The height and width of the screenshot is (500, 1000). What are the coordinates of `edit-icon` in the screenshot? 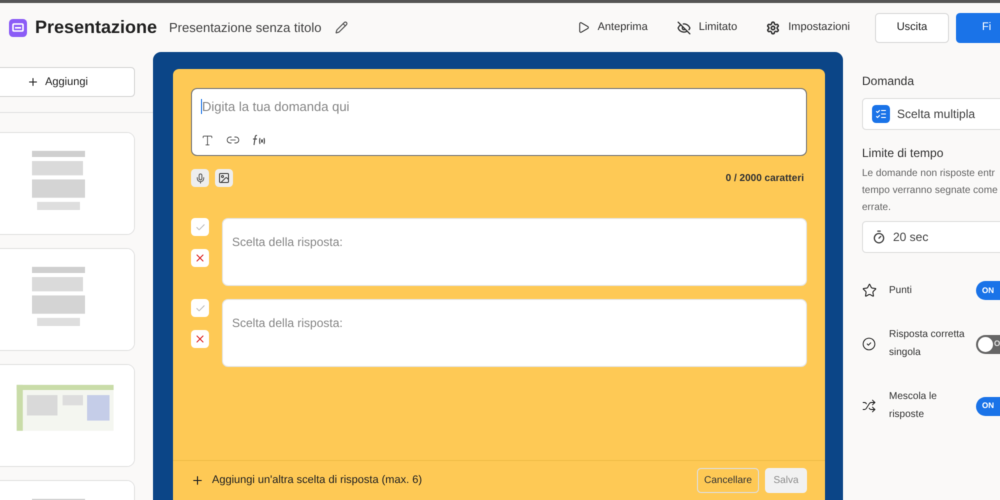 It's located at (341, 27).